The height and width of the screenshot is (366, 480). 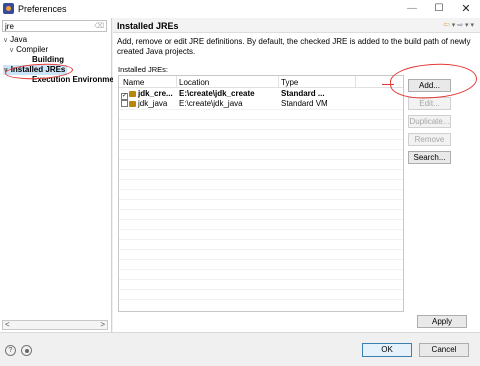 What do you see at coordinates (444, 350) in the screenshot?
I see `cancel-button: Cancel` at bounding box center [444, 350].